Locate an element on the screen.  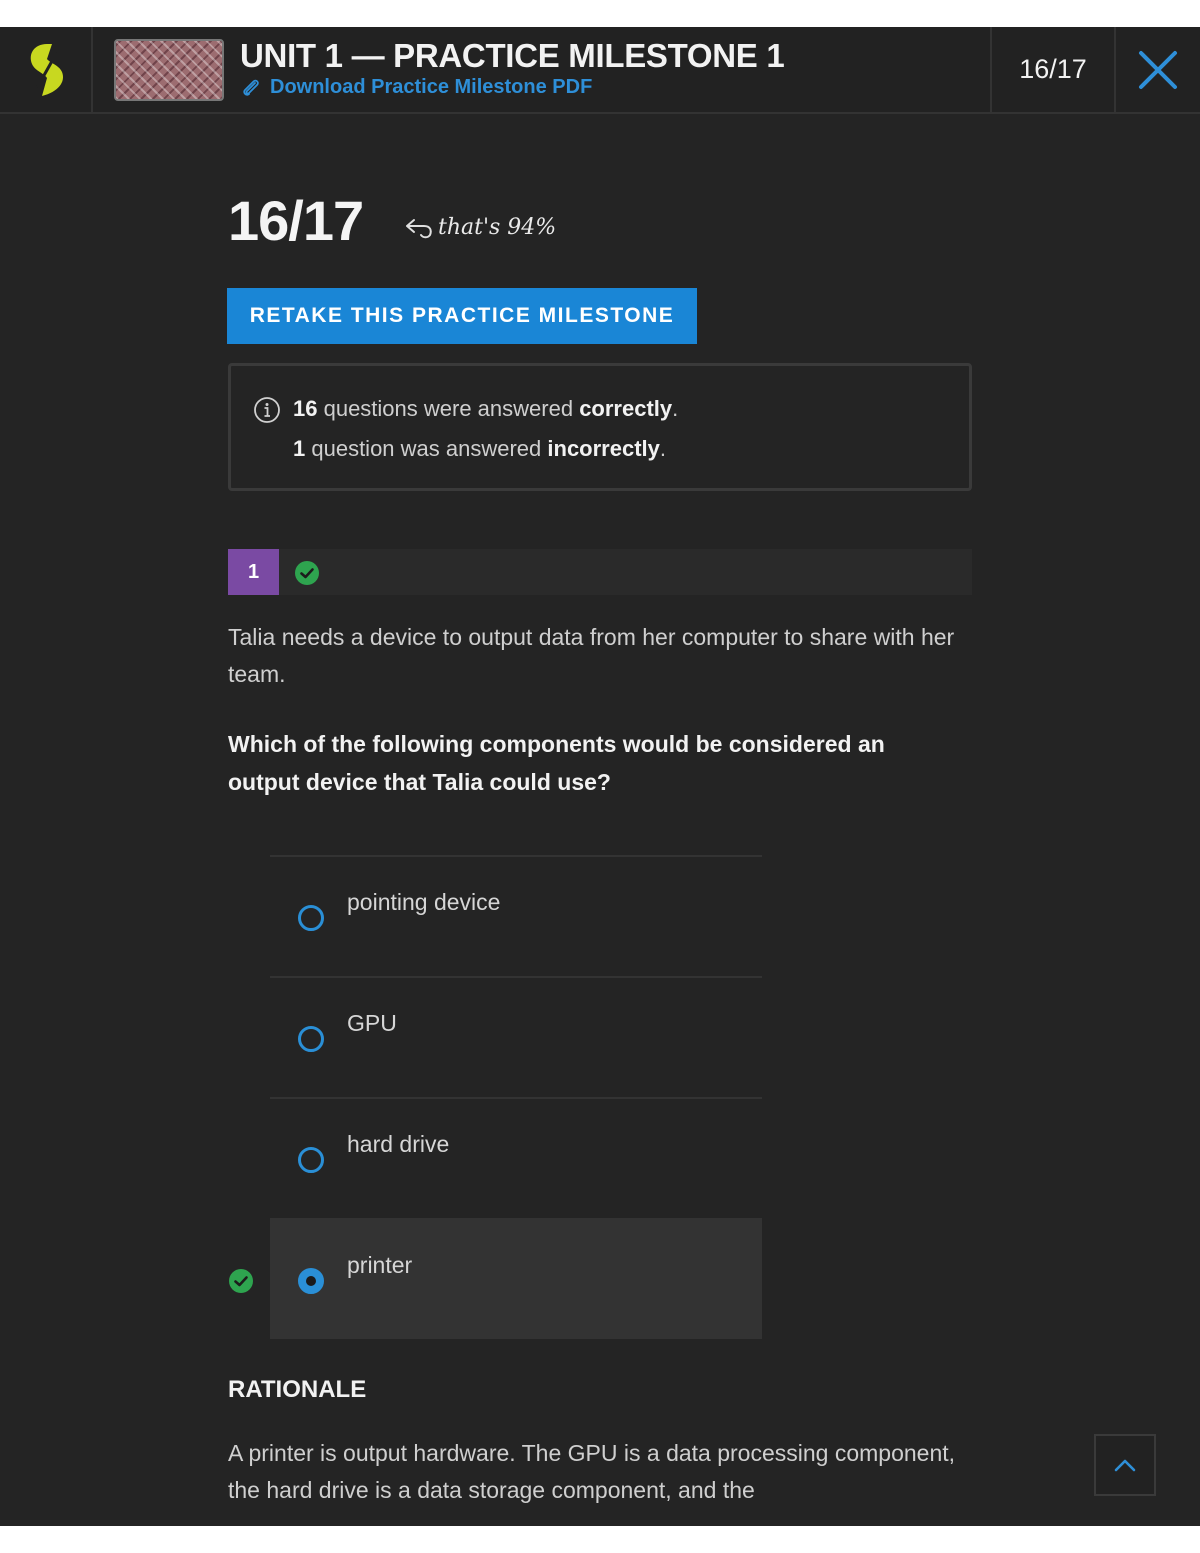
chevron-up-icon is located at coordinates (1125, 1465).